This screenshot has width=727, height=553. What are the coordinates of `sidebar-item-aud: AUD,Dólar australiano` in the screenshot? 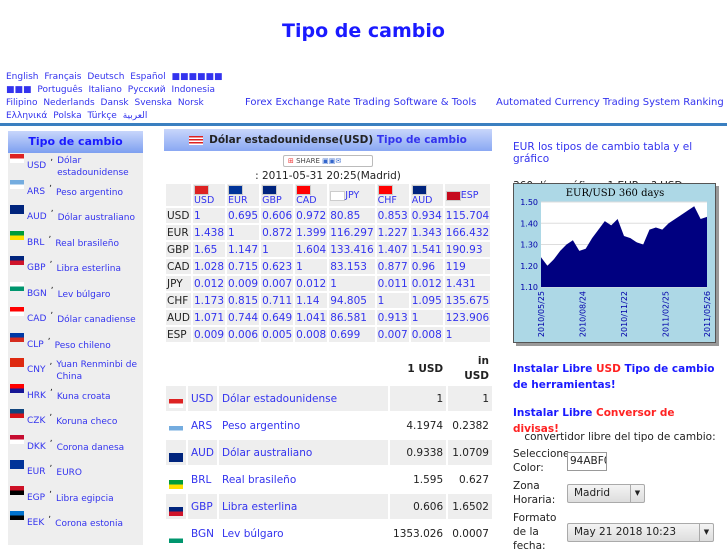 It's located at (75, 217).